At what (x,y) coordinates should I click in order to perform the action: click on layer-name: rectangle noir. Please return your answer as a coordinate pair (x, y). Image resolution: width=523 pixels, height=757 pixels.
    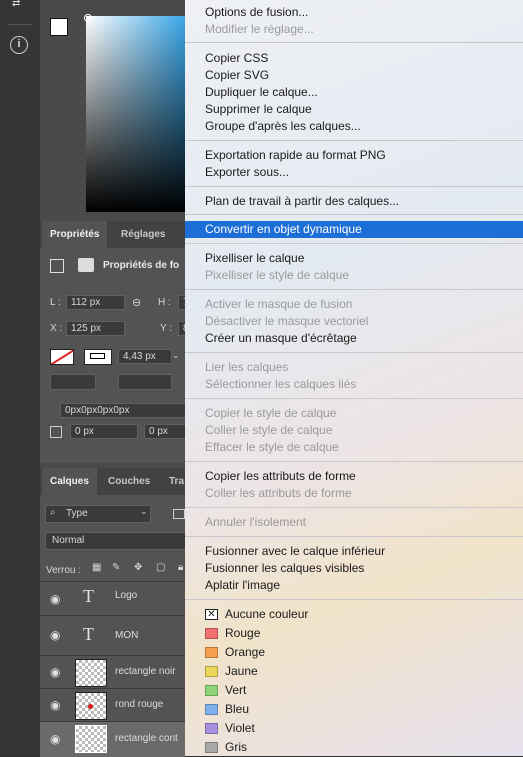
    Looking at the image, I should click on (145, 671).